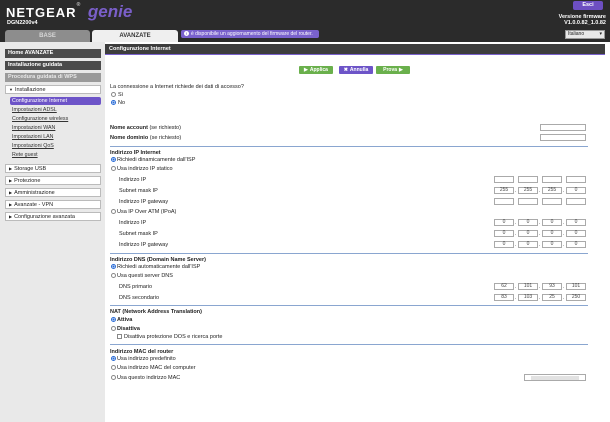 This screenshot has width=610, height=422. I want to click on domain-name-label: Nome dominio (se richiesto), so click(145, 138).